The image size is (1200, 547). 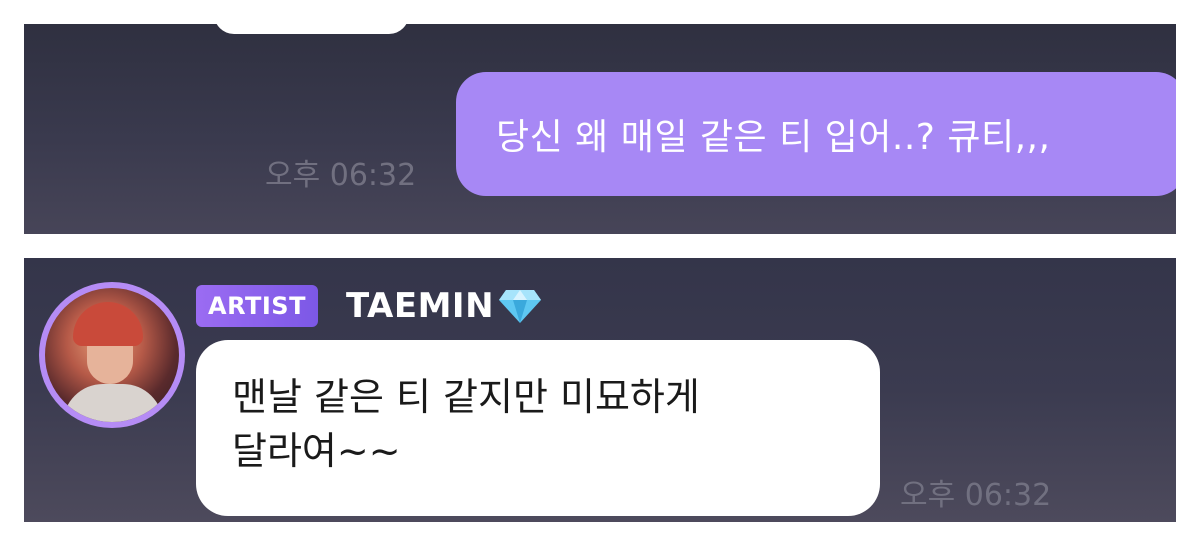 What do you see at coordinates (520, 306) in the screenshot?
I see `diamond-icon` at bounding box center [520, 306].